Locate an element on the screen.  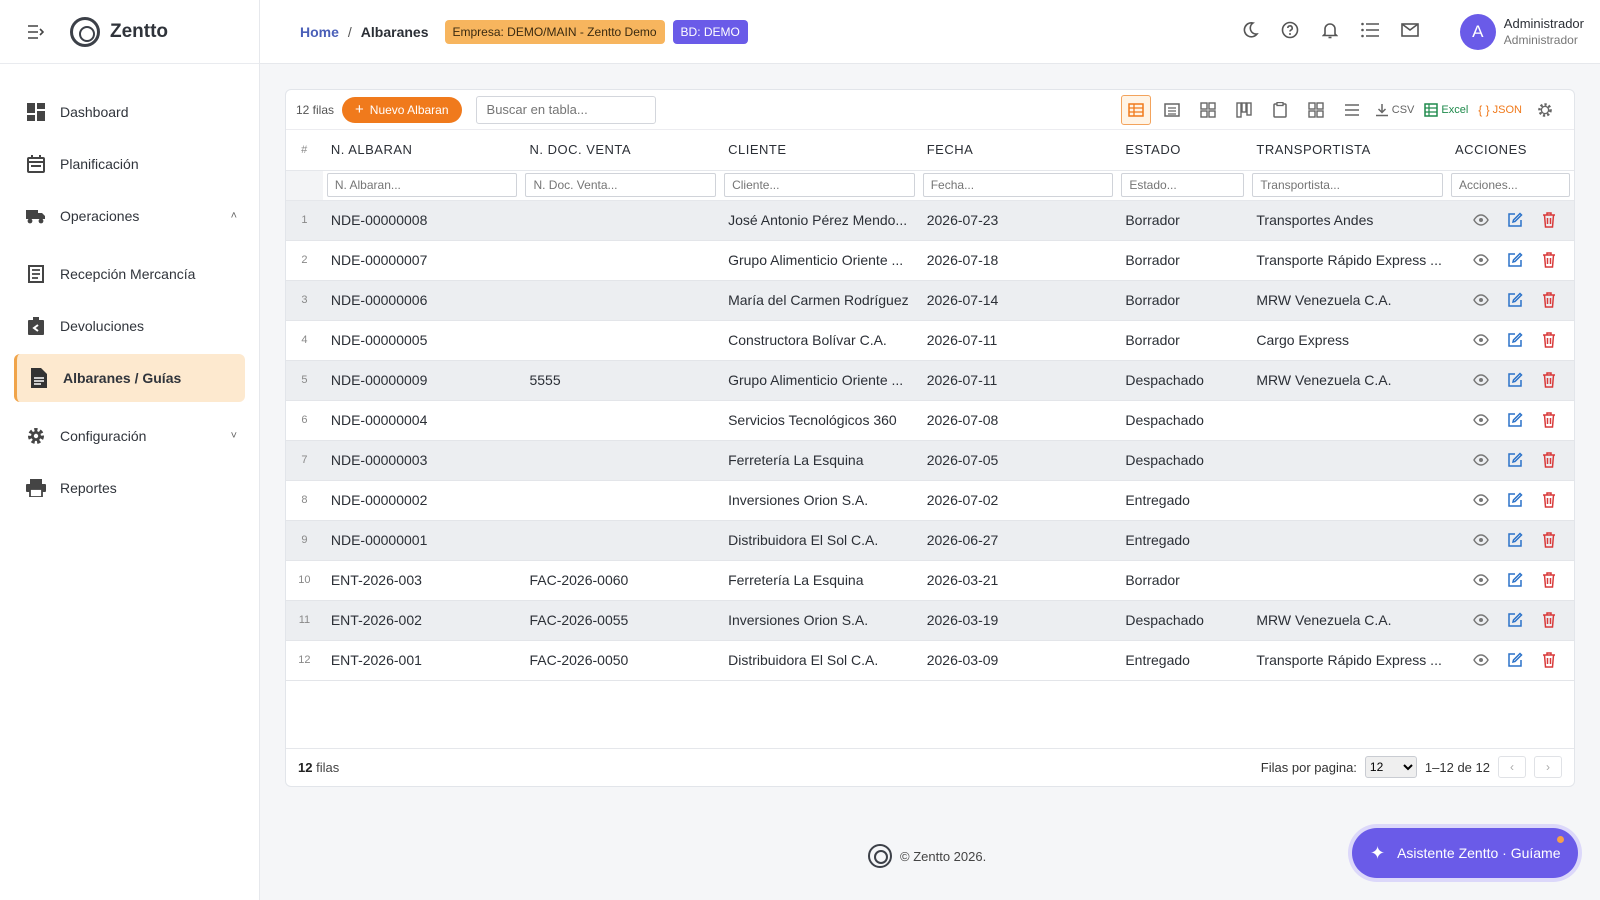
card-view-icon is located at coordinates (1208, 110).